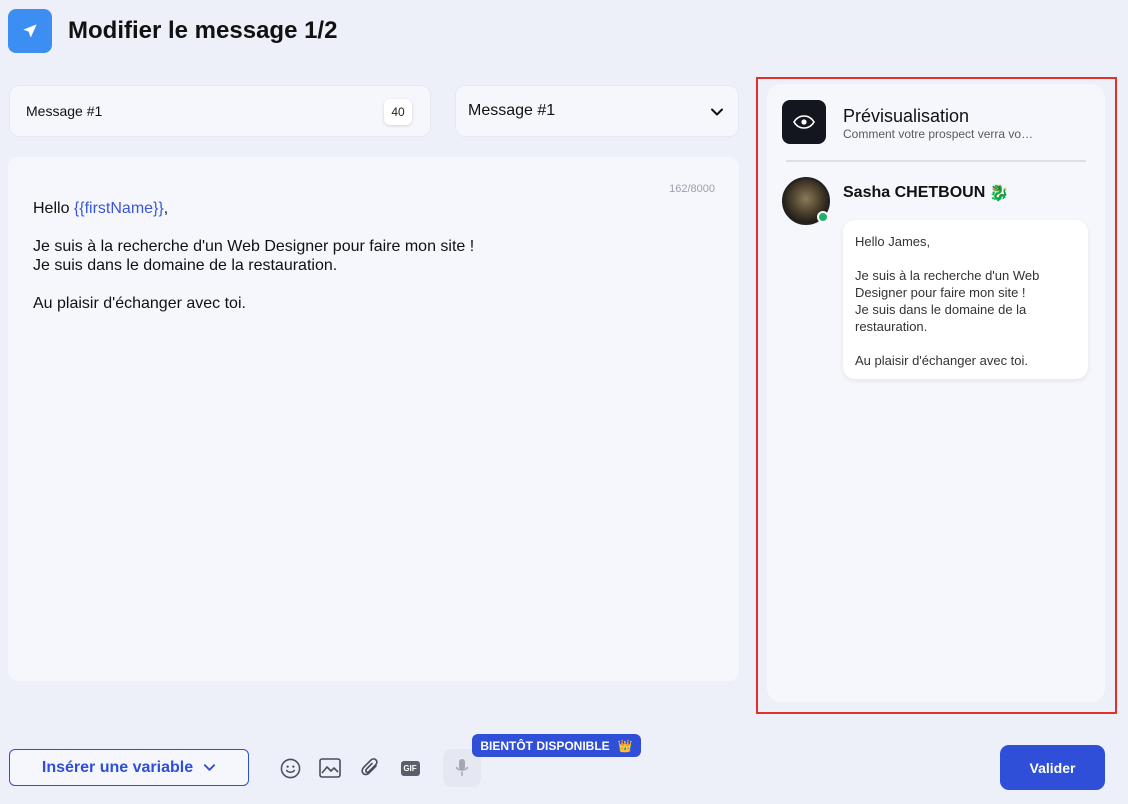  What do you see at coordinates (30, 31) in the screenshot?
I see `paper-plane-icon` at bounding box center [30, 31].